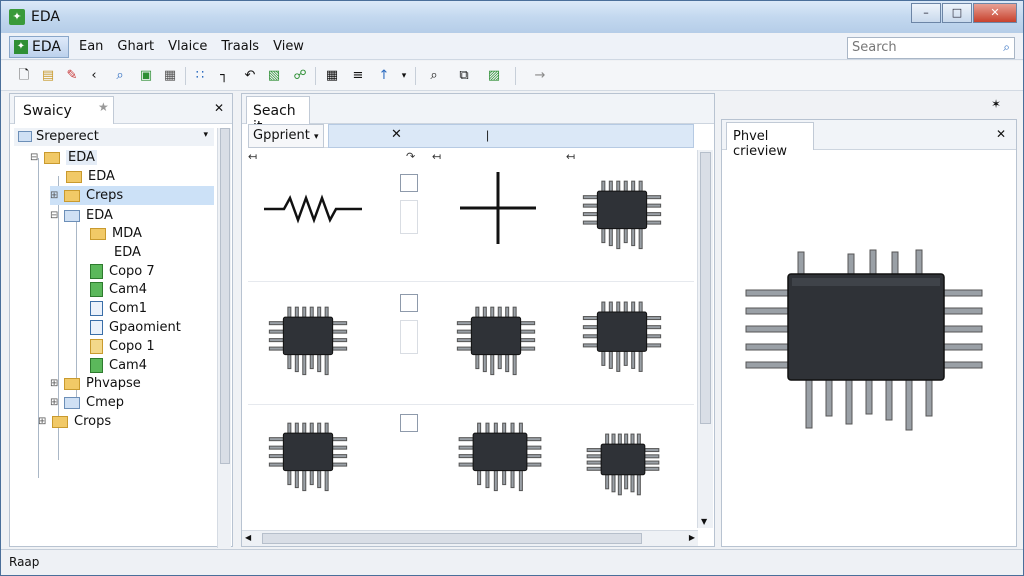 This screenshot has width=1024, height=576. Describe the element at coordinates (286, 136) in the screenshot. I see `component-filter: Gpprient ▾` at that location.